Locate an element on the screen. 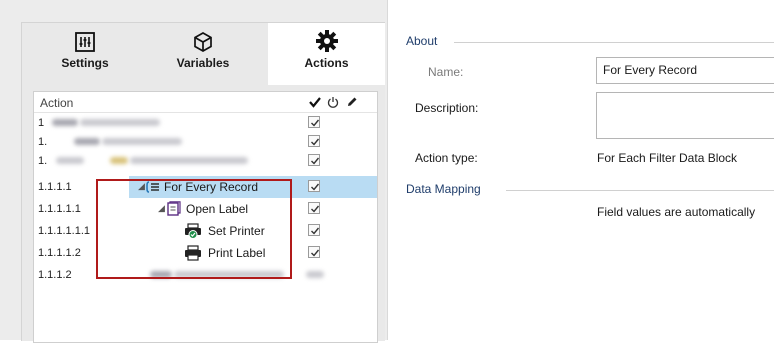  tree-row: 1. is located at coordinates (205, 161).